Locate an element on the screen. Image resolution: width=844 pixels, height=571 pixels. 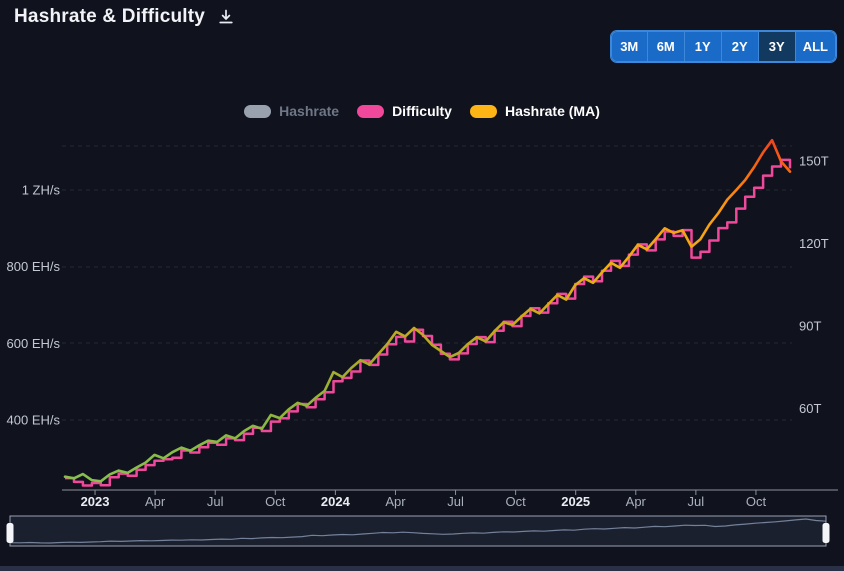
left-axis-label: 600 EH/s is located at coordinates (34, 343).